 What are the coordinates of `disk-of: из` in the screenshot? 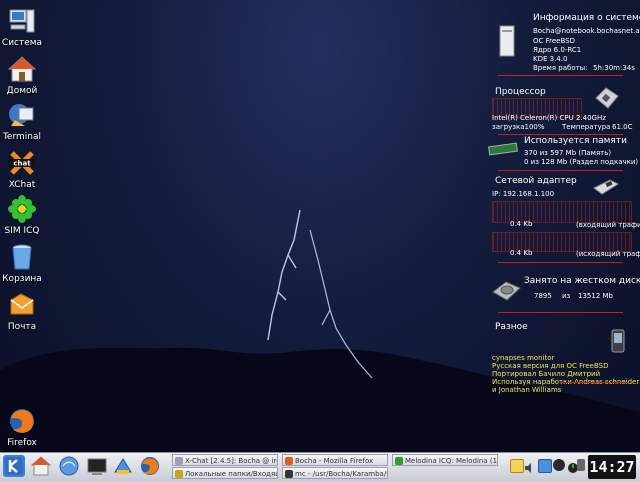 It's located at (566, 296).